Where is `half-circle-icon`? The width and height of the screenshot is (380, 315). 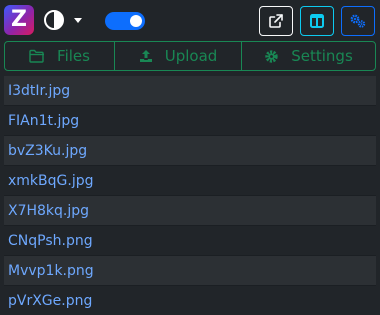
half-circle-icon is located at coordinates (54, 20).